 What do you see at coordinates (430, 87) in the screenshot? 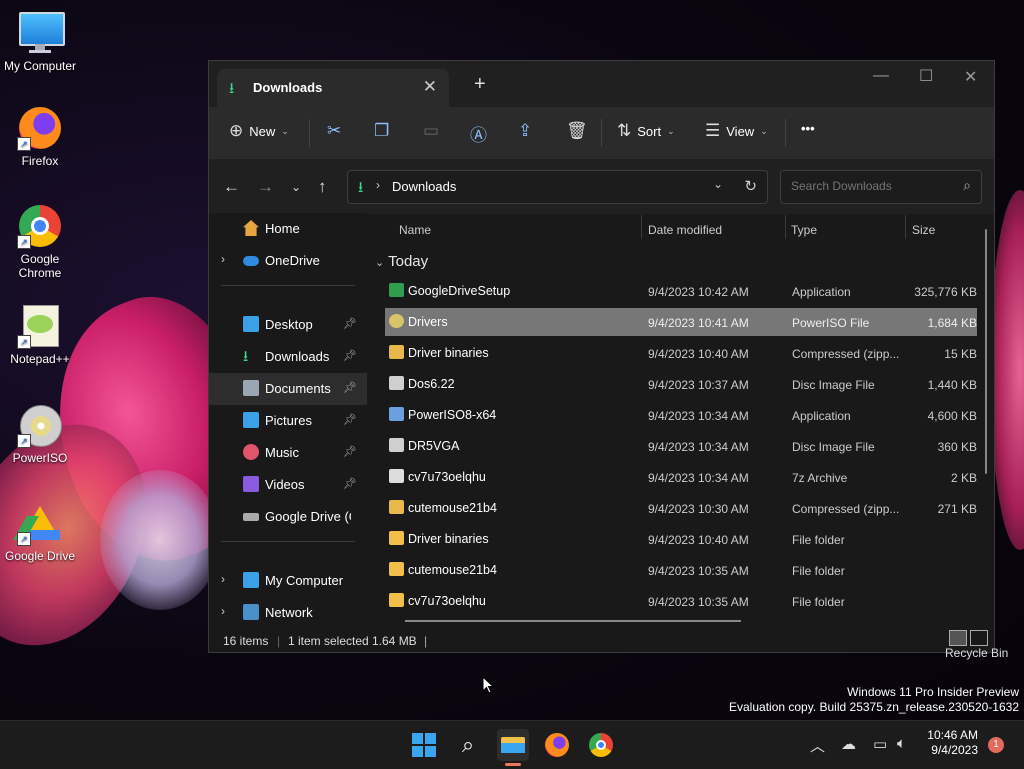
I see `close-tab-icon: ✕` at bounding box center [430, 87].